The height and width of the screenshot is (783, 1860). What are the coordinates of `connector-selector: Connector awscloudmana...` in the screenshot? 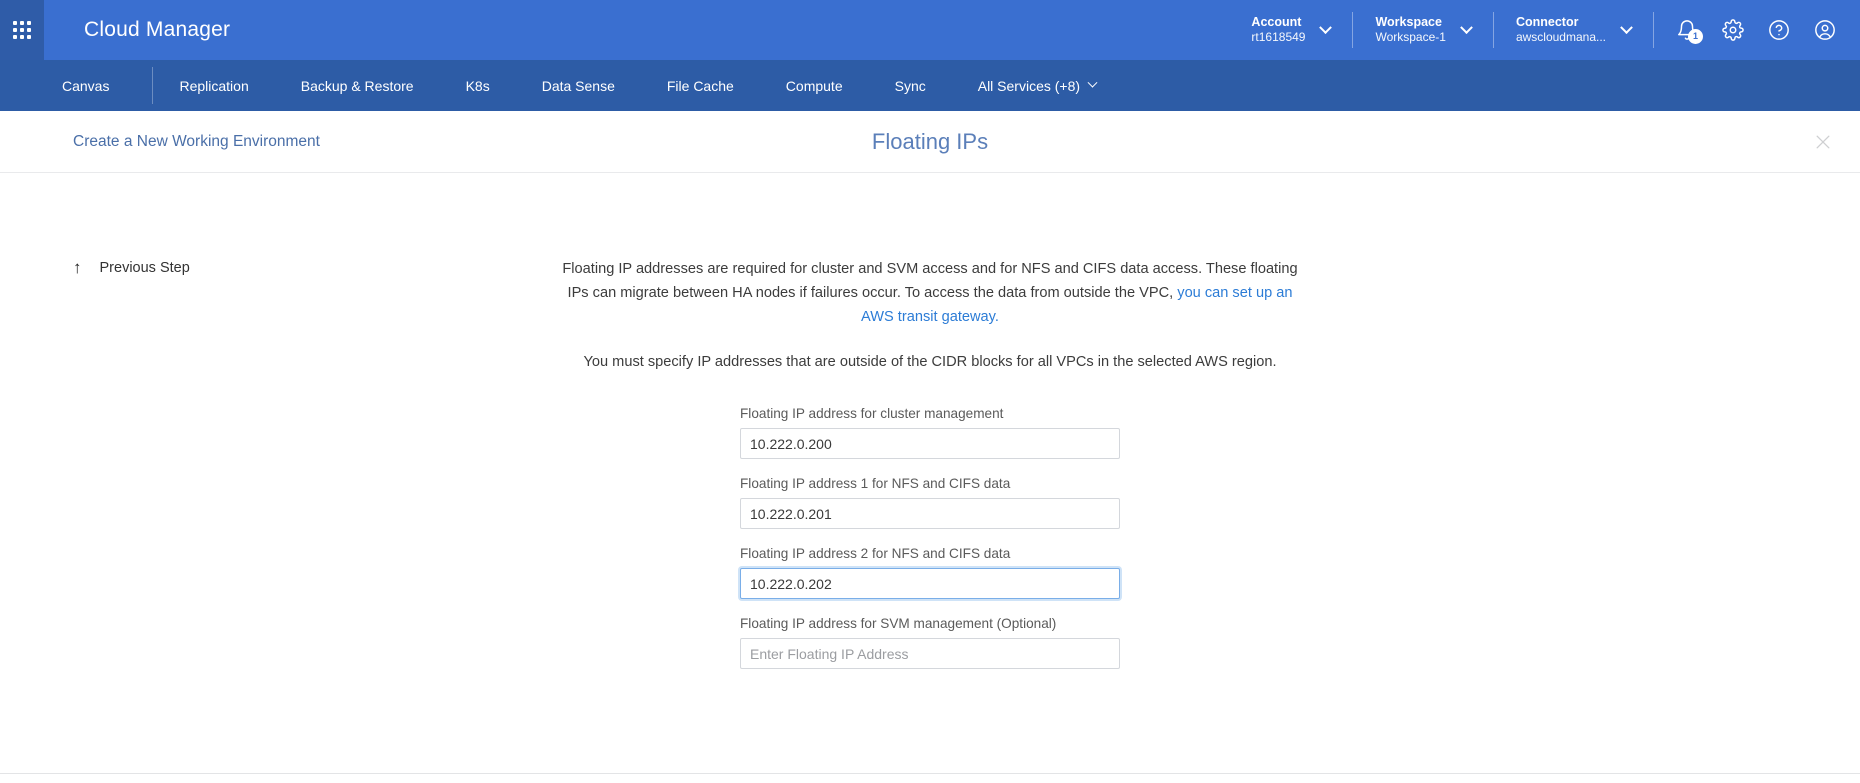 It's located at (1573, 30).